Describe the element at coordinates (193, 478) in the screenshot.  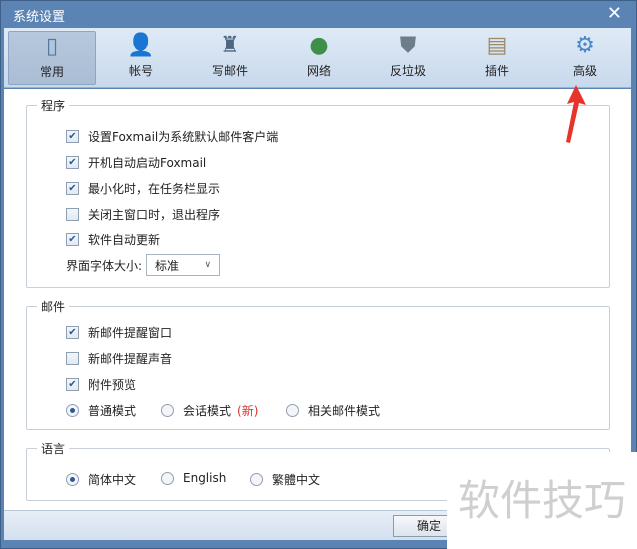
I see `radio-english: English` at that location.